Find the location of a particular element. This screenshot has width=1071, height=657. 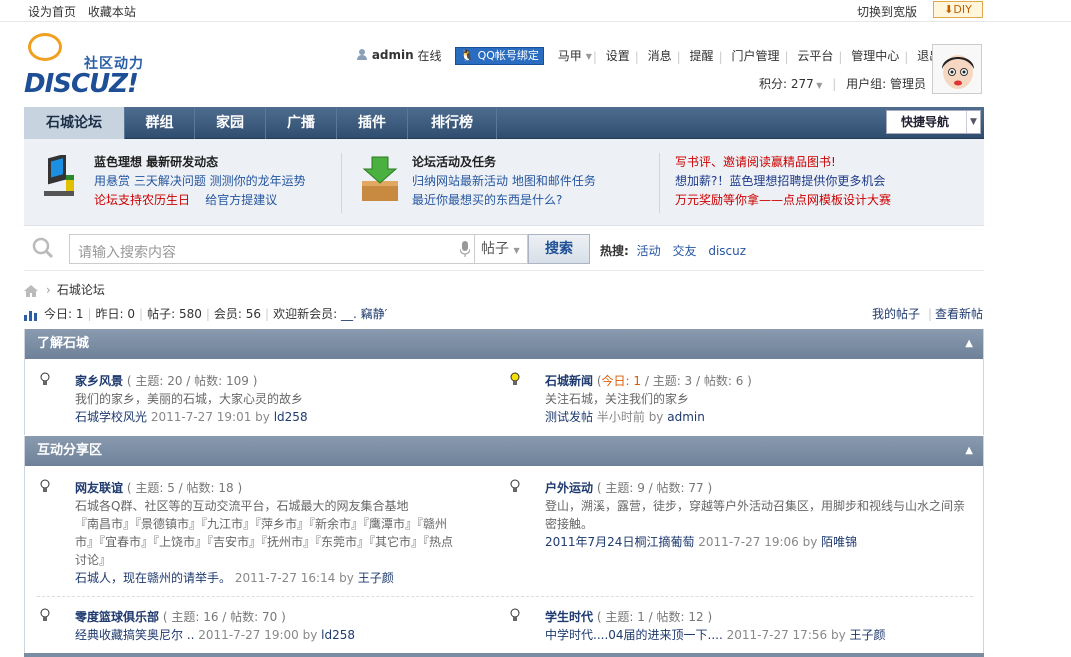

last-post-title: 石城学校风光 is located at coordinates (111, 417).